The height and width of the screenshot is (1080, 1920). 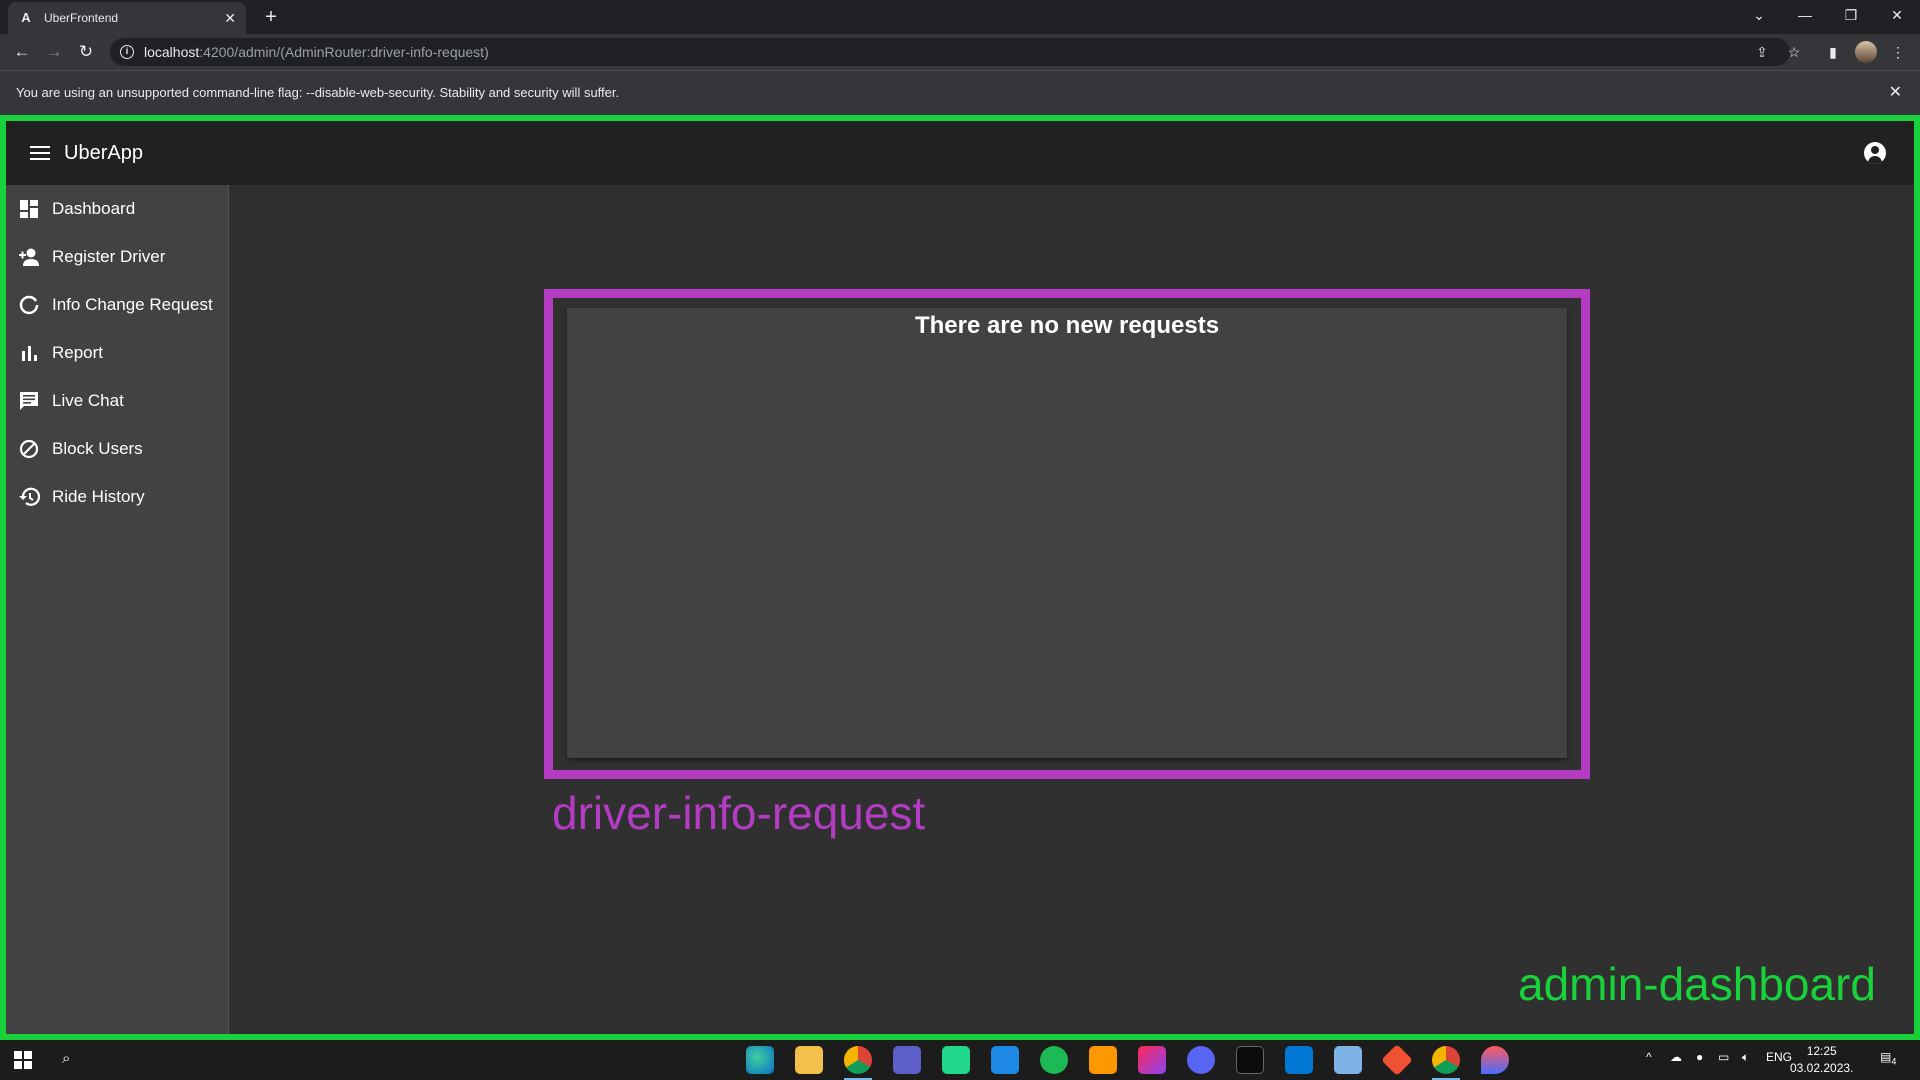 What do you see at coordinates (132, 304) in the screenshot?
I see `sidebar-item-label: Info Change Request` at bounding box center [132, 304].